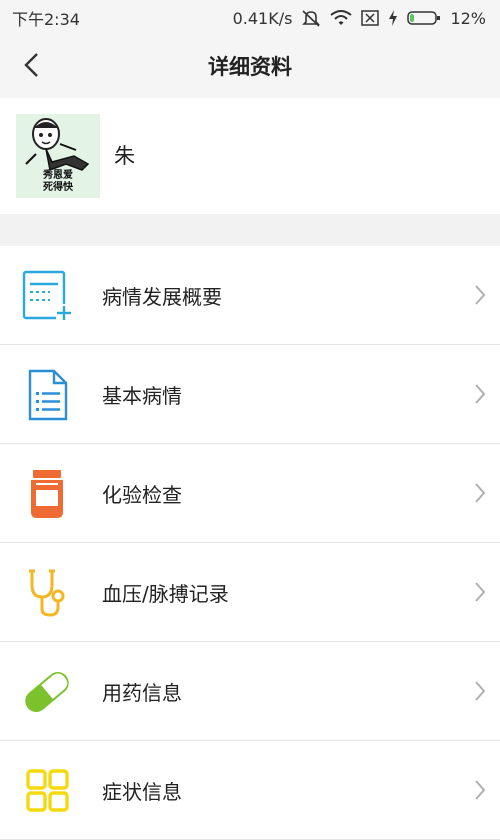  What do you see at coordinates (311, 18) in the screenshot?
I see `mute-icon` at bounding box center [311, 18].